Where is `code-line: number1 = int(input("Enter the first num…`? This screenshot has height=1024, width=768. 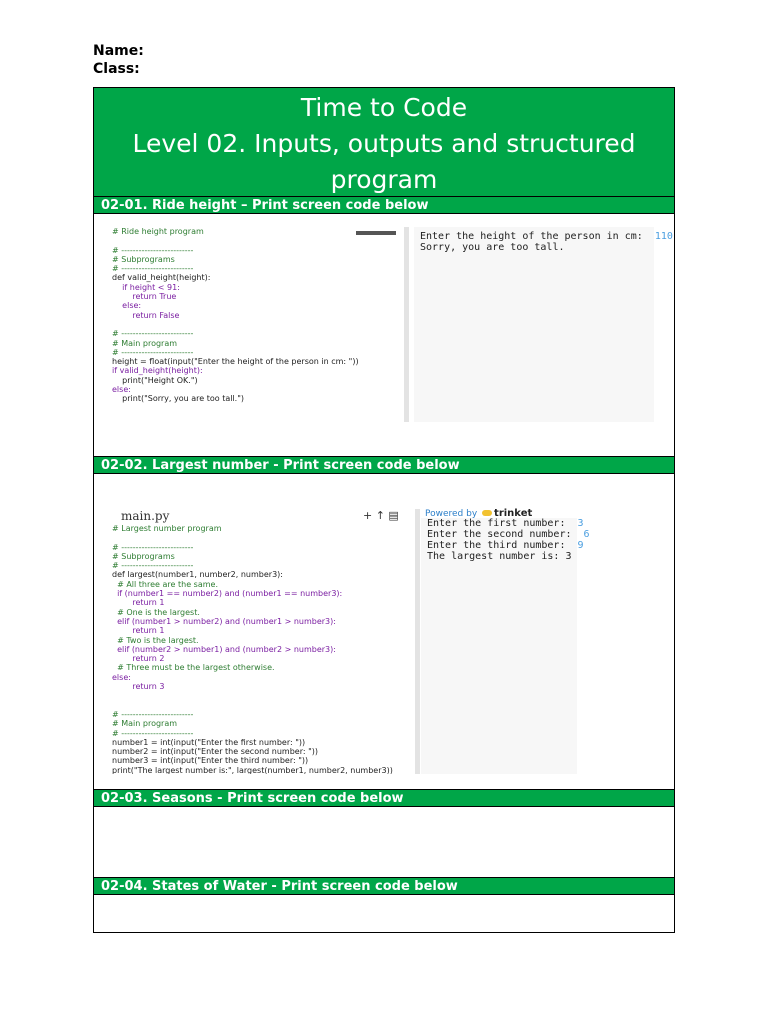 code-line: number1 = int(input("Enter the first num… is located at coordinates (209, 742).